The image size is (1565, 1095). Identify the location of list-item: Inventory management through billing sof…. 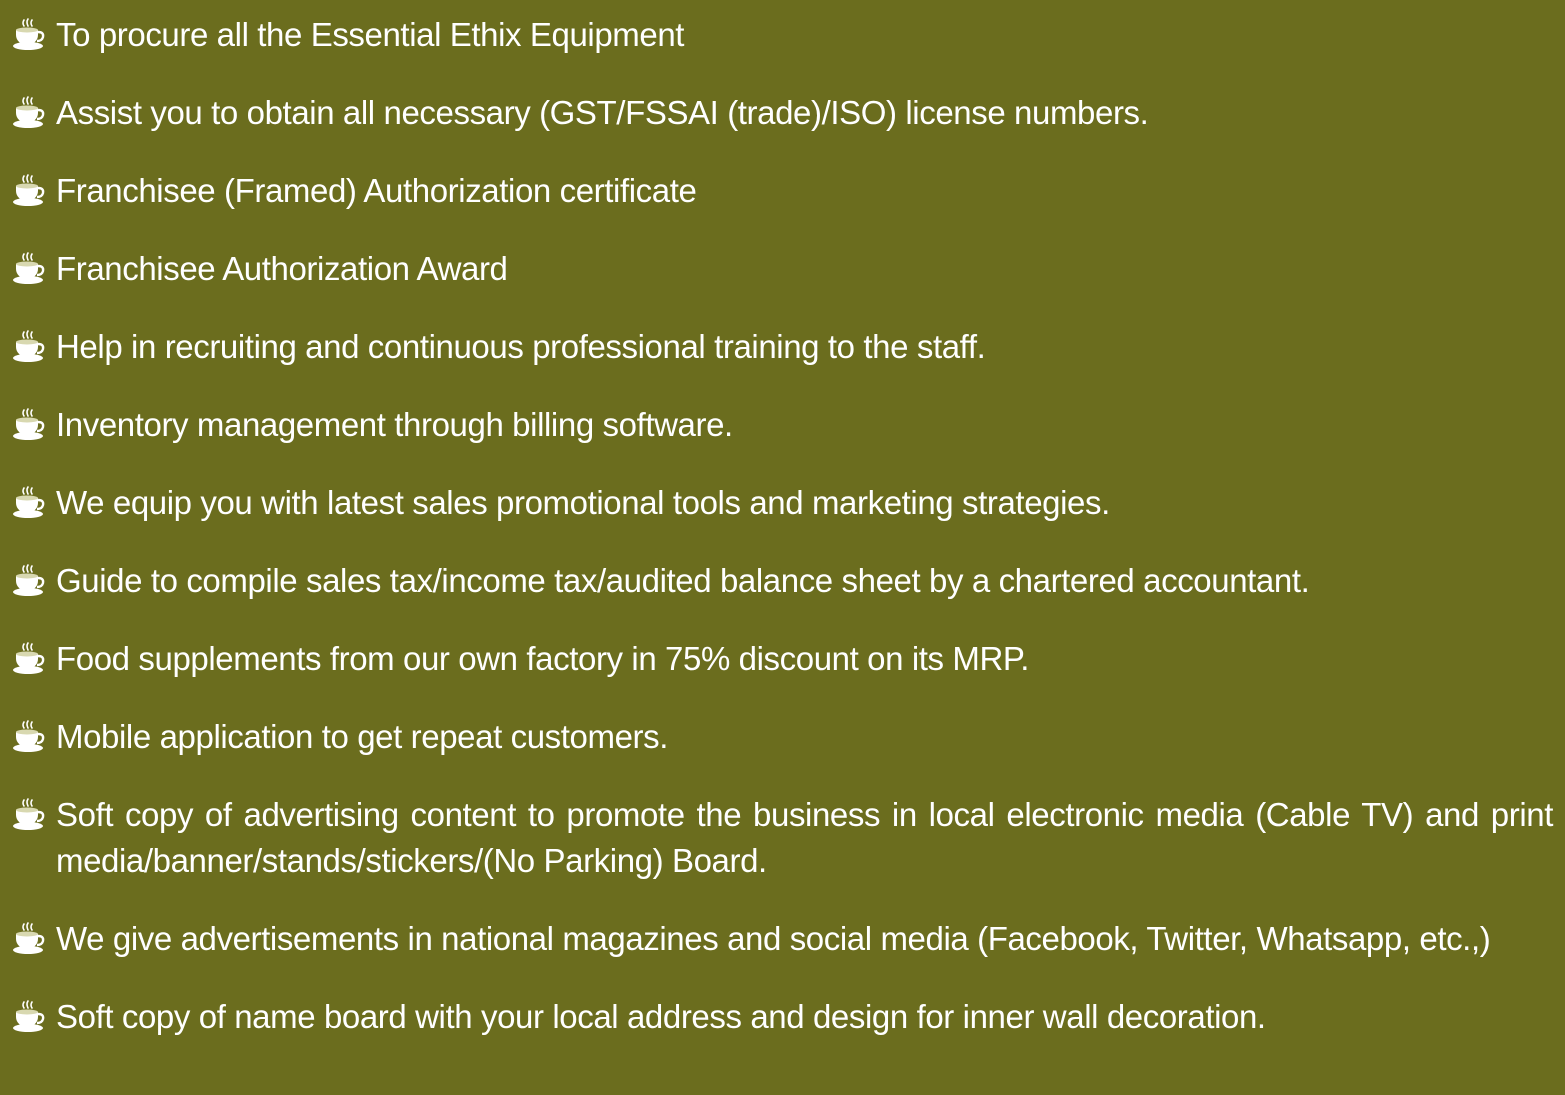
(783, 425).